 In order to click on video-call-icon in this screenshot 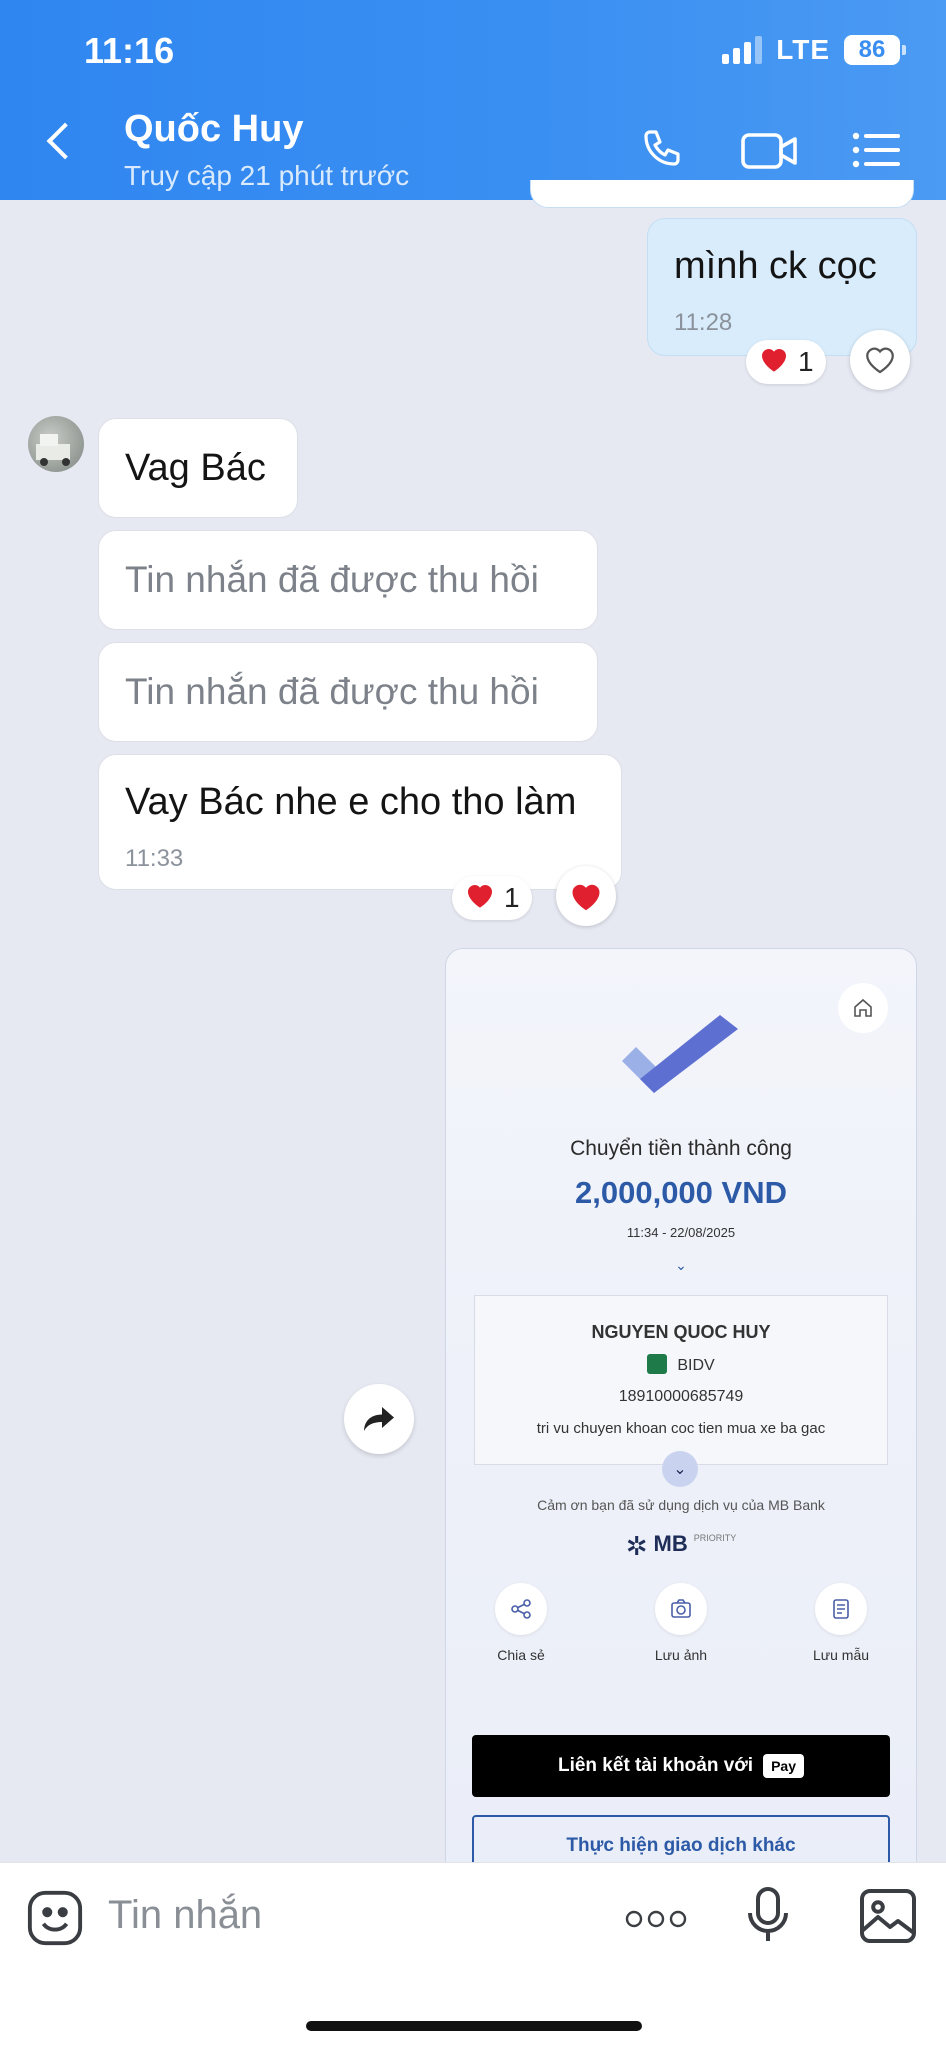, I will do `click(770, 153)`.